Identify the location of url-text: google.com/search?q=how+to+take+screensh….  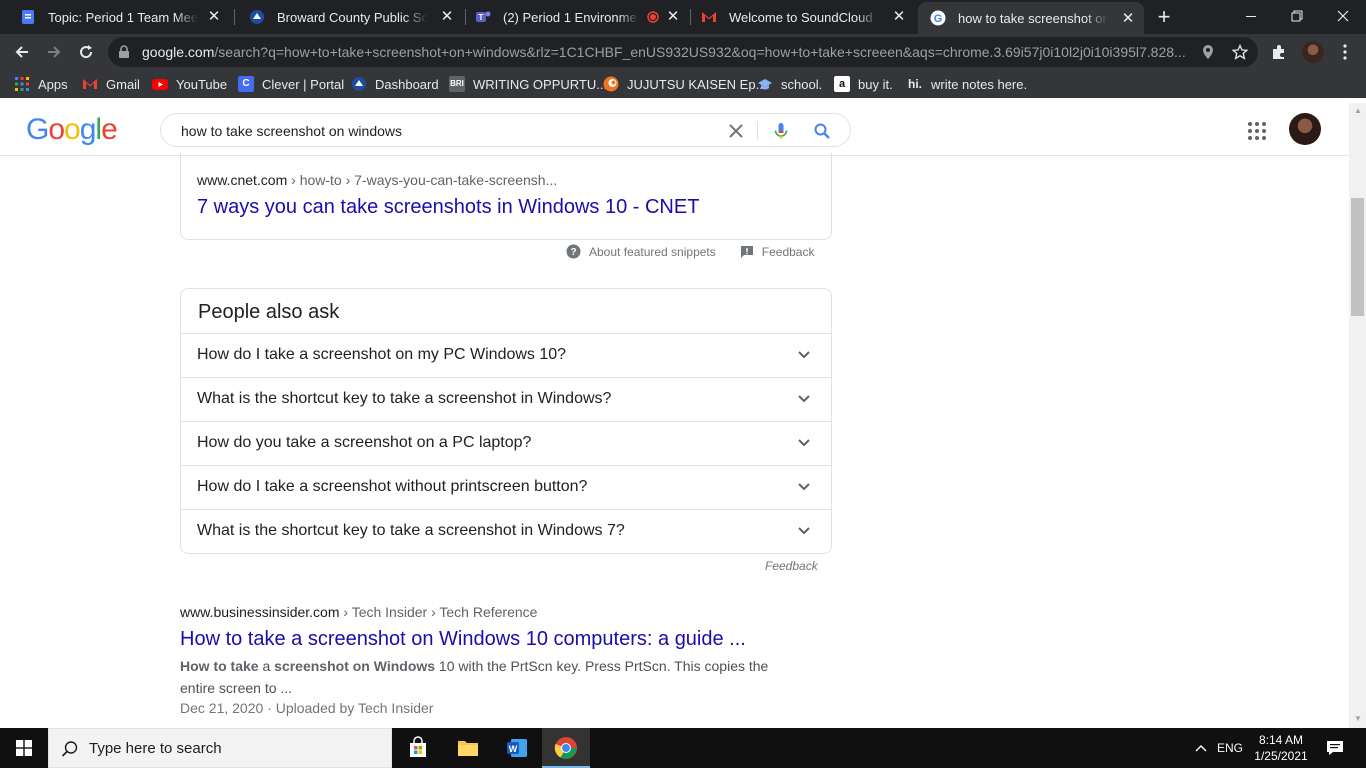
(672, 52).